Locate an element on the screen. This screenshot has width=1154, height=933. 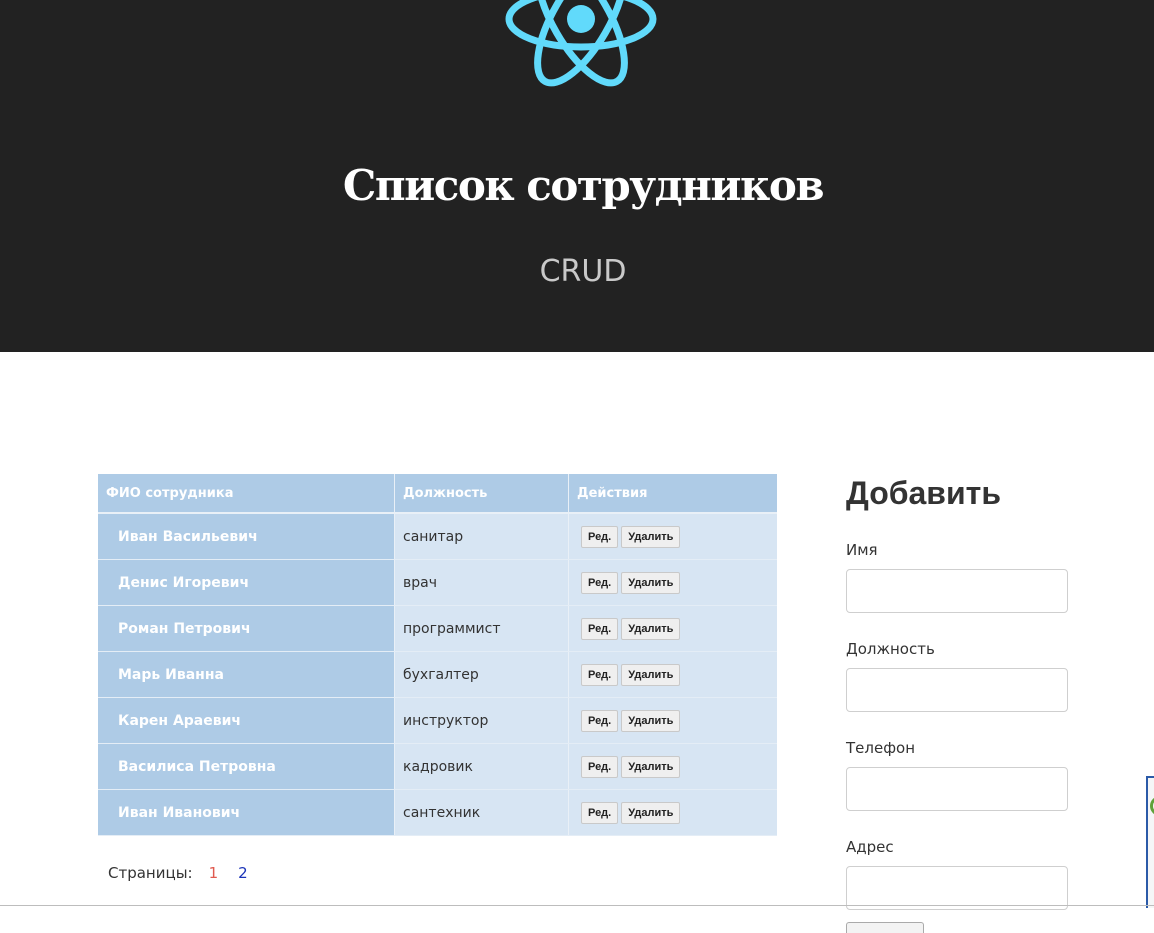
overlapping-window-edge is located at coordinates (1150, 842).